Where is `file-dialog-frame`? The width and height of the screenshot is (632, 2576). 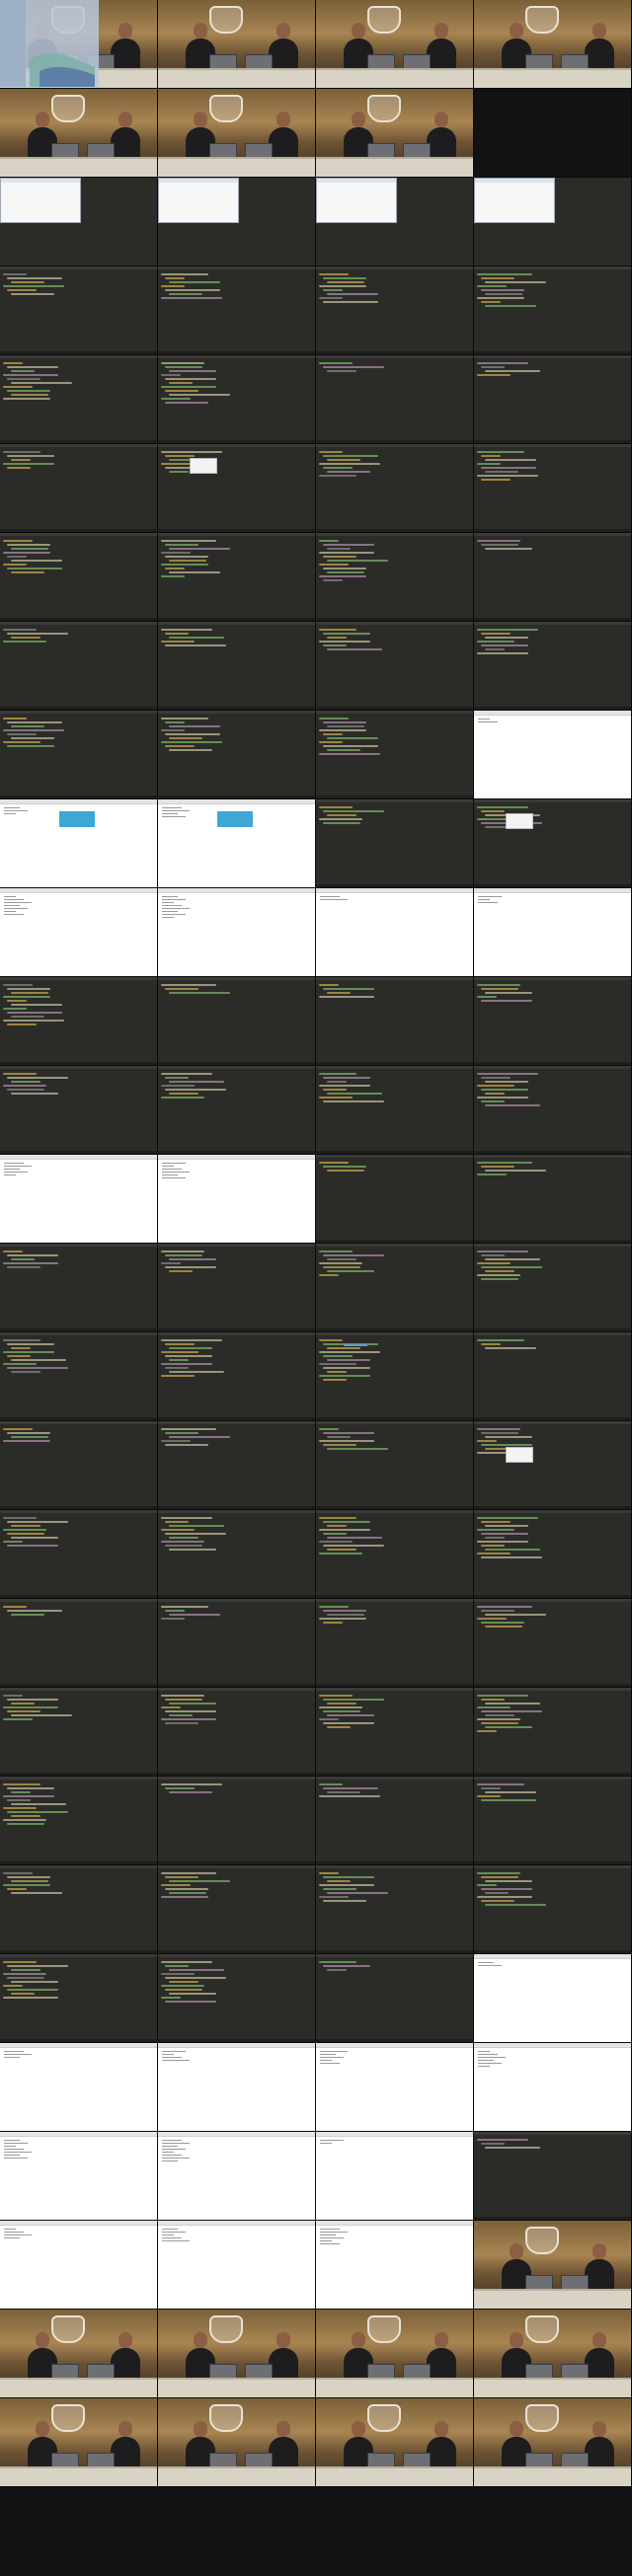 file-dialog-frame is located at coordinates (237, 222).